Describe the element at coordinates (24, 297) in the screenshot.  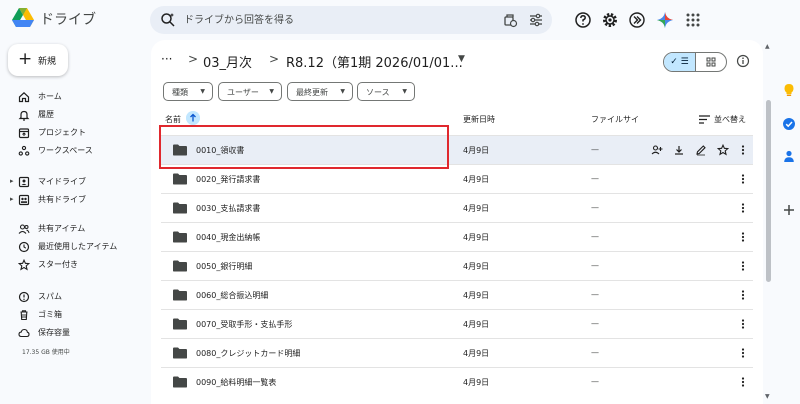
I see `spam-icon` at that location.